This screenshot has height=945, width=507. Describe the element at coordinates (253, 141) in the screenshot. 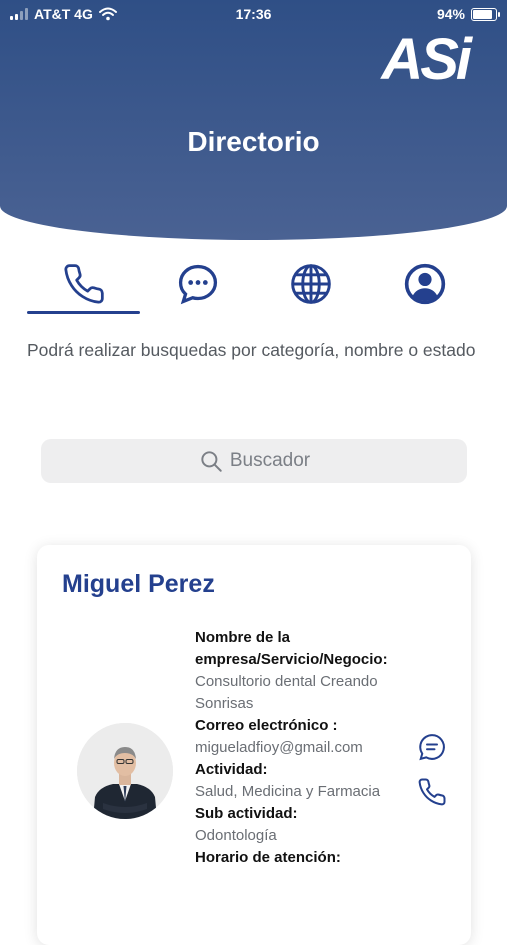

I see `page-title: Directorio` at that location.